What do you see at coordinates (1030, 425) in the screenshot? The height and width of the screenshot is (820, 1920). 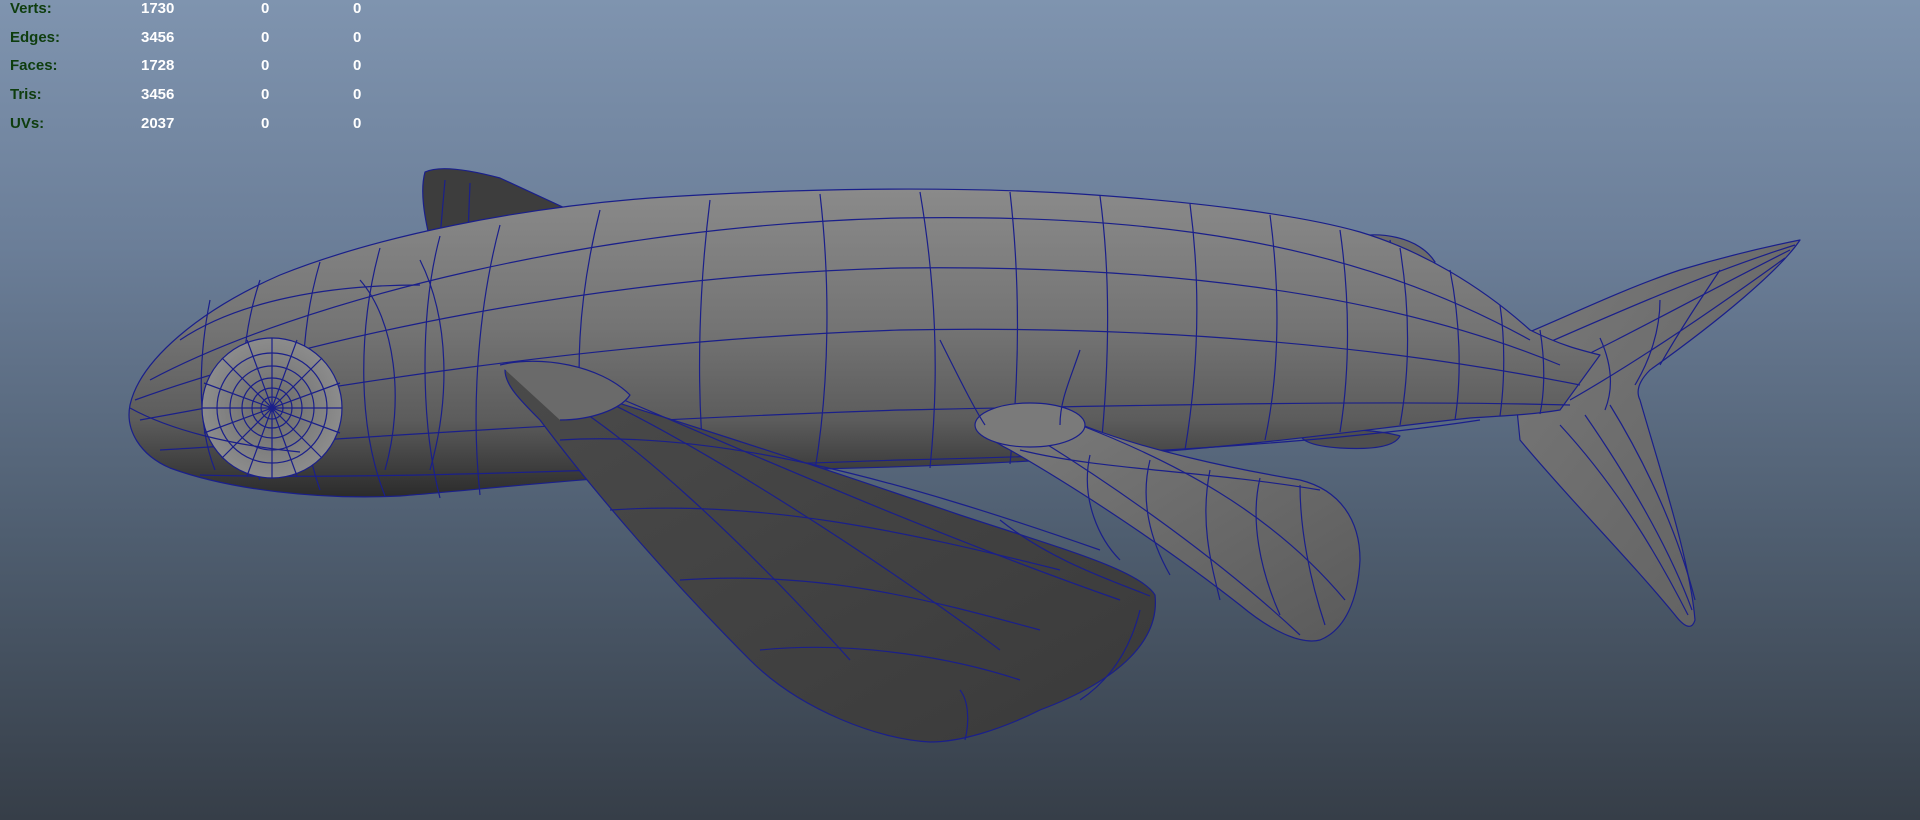 I see `fin-root` at bounding box center [1030, 425].